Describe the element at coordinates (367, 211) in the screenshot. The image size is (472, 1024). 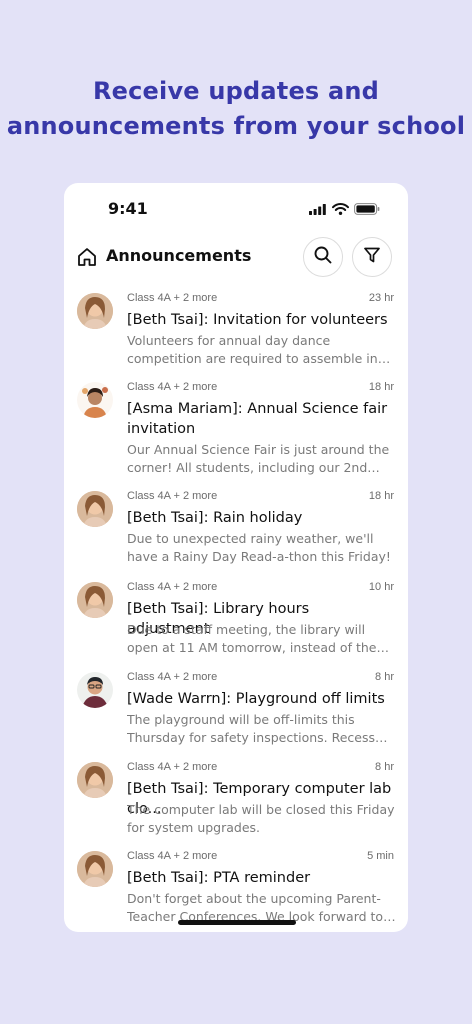
I see `battery-icon` at that location.